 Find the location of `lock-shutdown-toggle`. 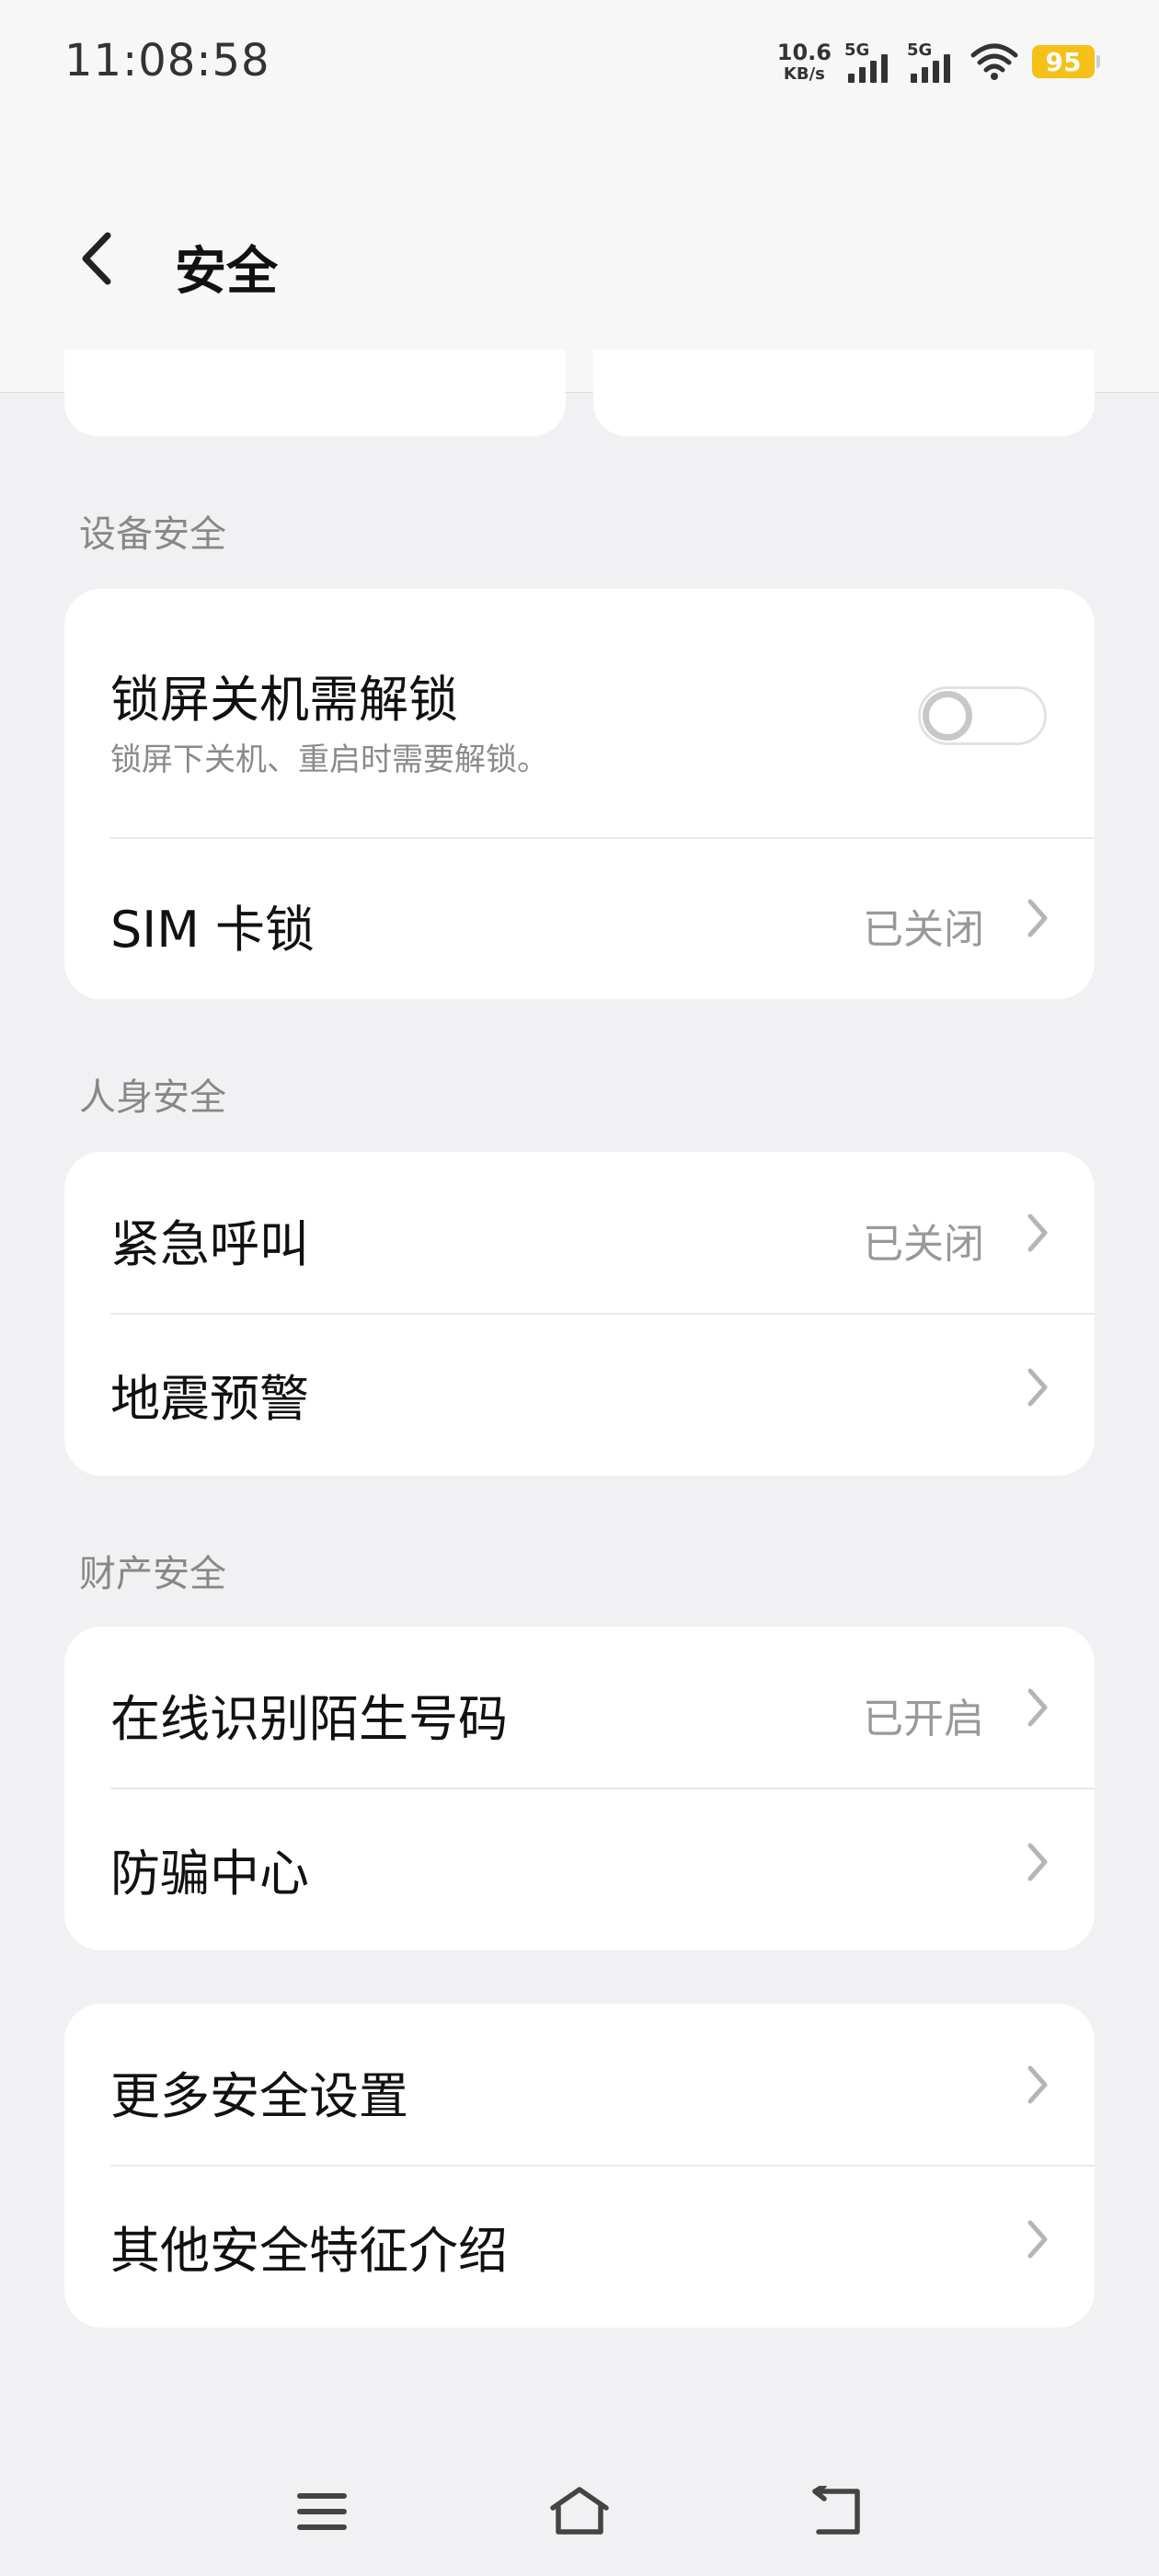

lock-shutdown-toggle is located at coordinates (982, 715).